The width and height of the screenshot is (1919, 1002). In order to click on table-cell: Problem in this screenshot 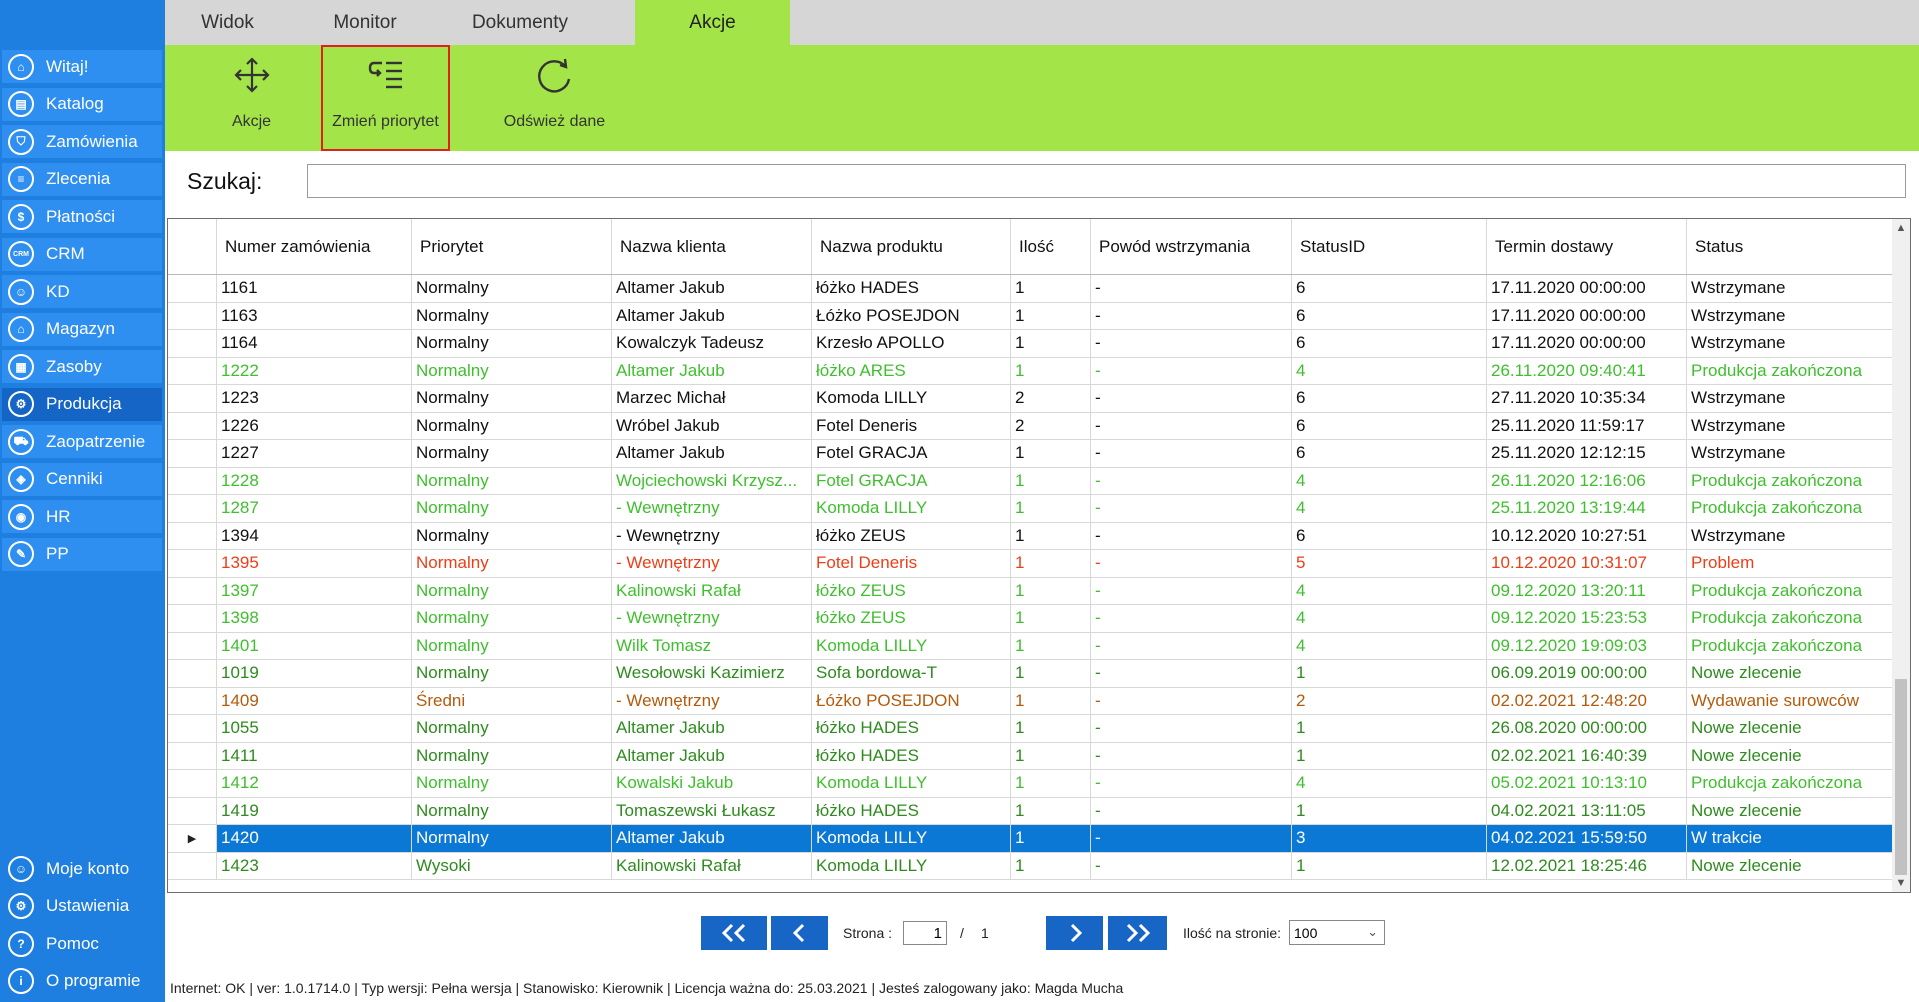, I will do `click(1790, 563)`.